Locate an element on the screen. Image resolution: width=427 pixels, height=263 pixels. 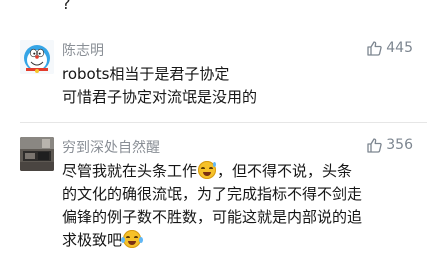
username: 穷到深处自然醒 is located at coordinates (111, 147).